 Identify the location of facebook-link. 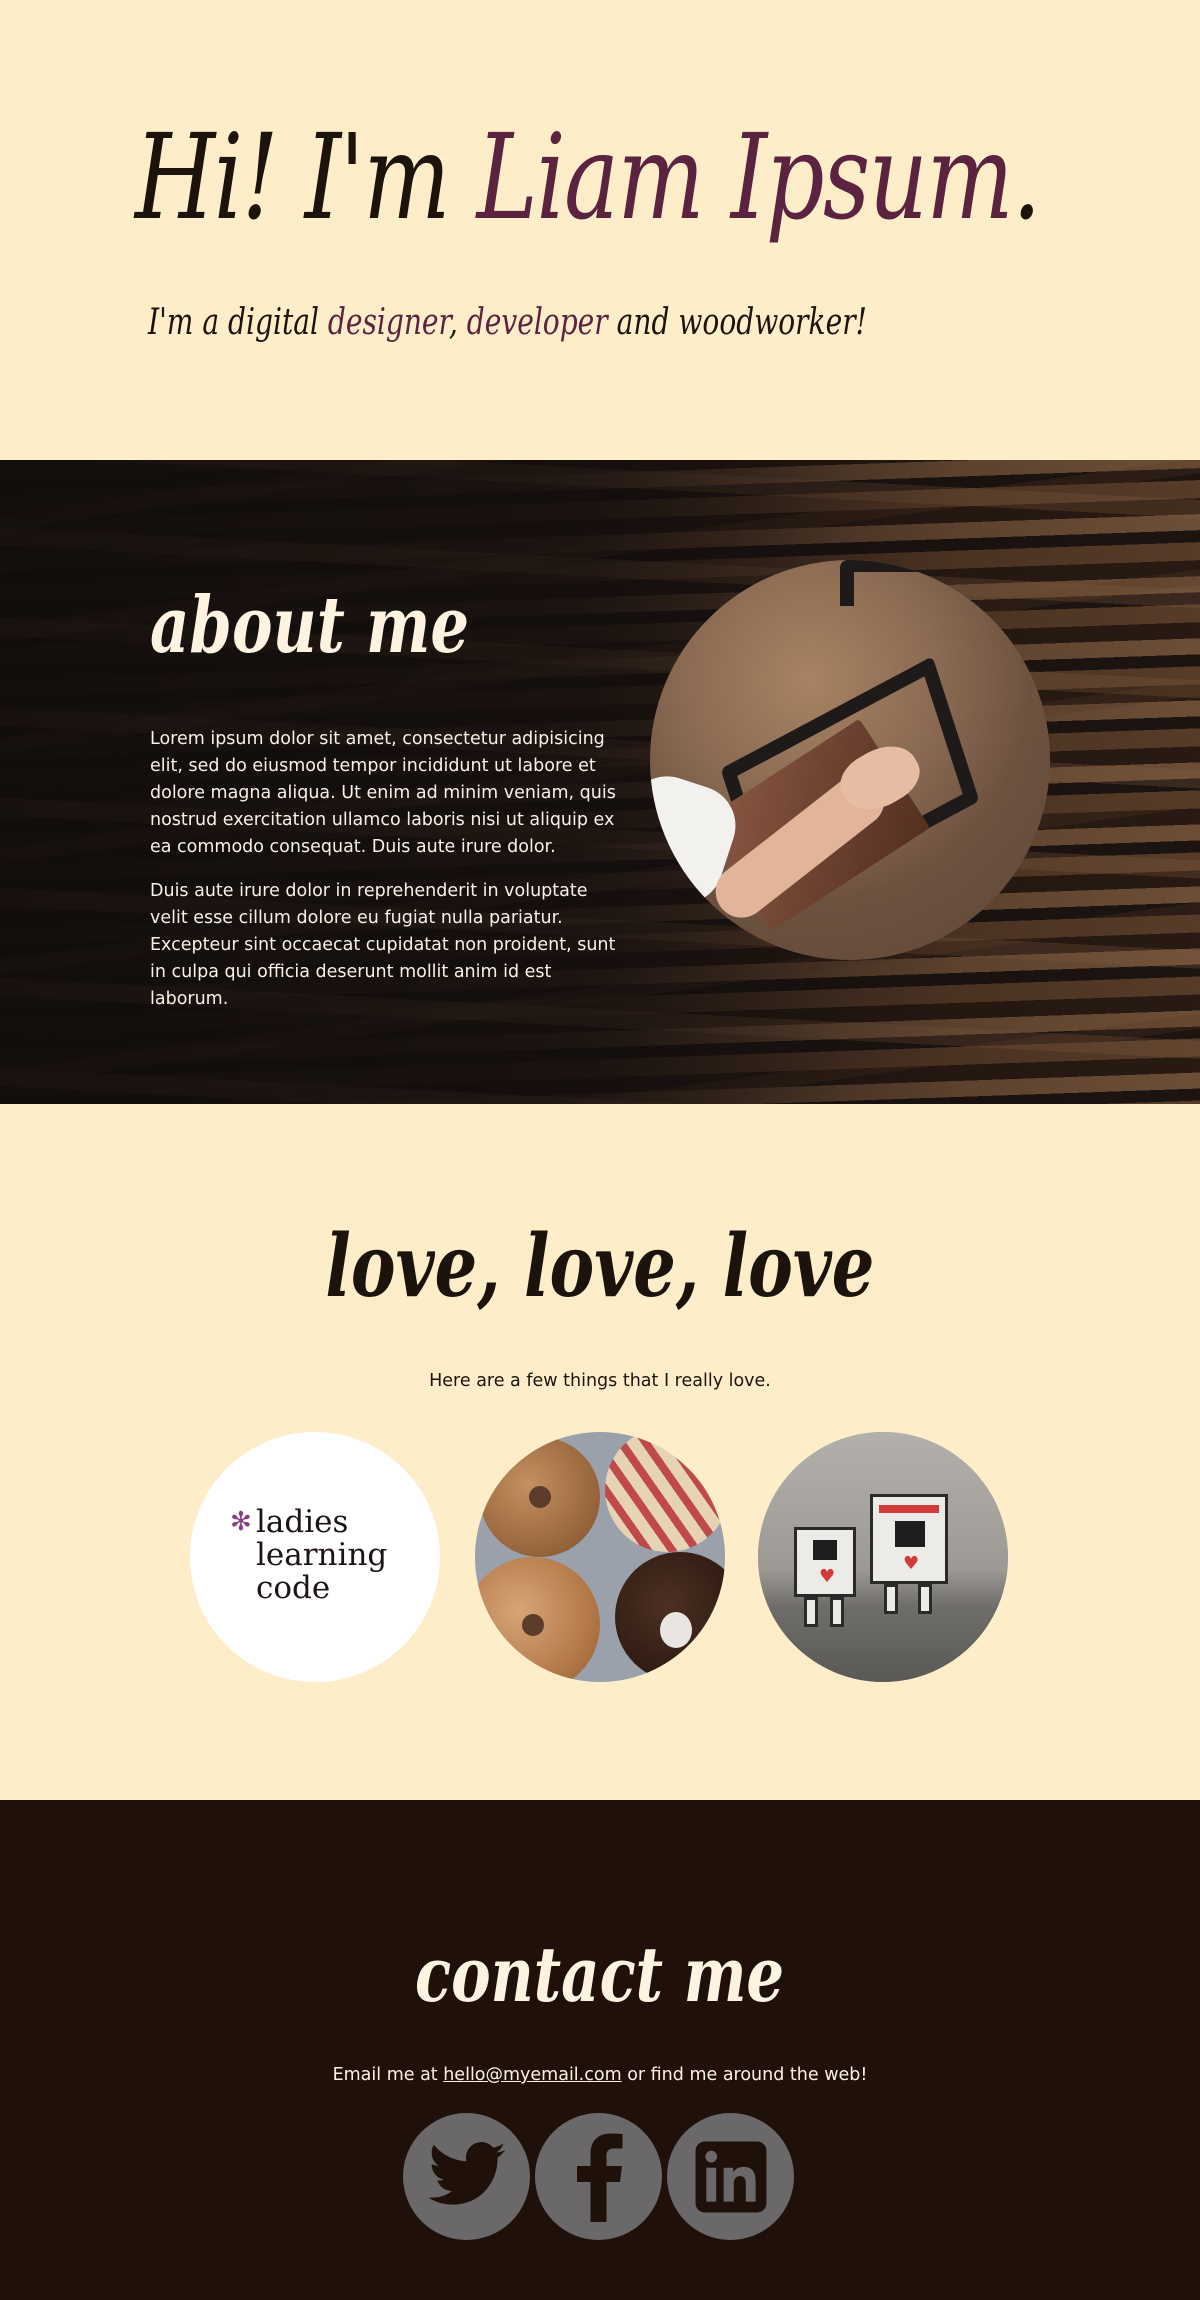
(598, 2176).